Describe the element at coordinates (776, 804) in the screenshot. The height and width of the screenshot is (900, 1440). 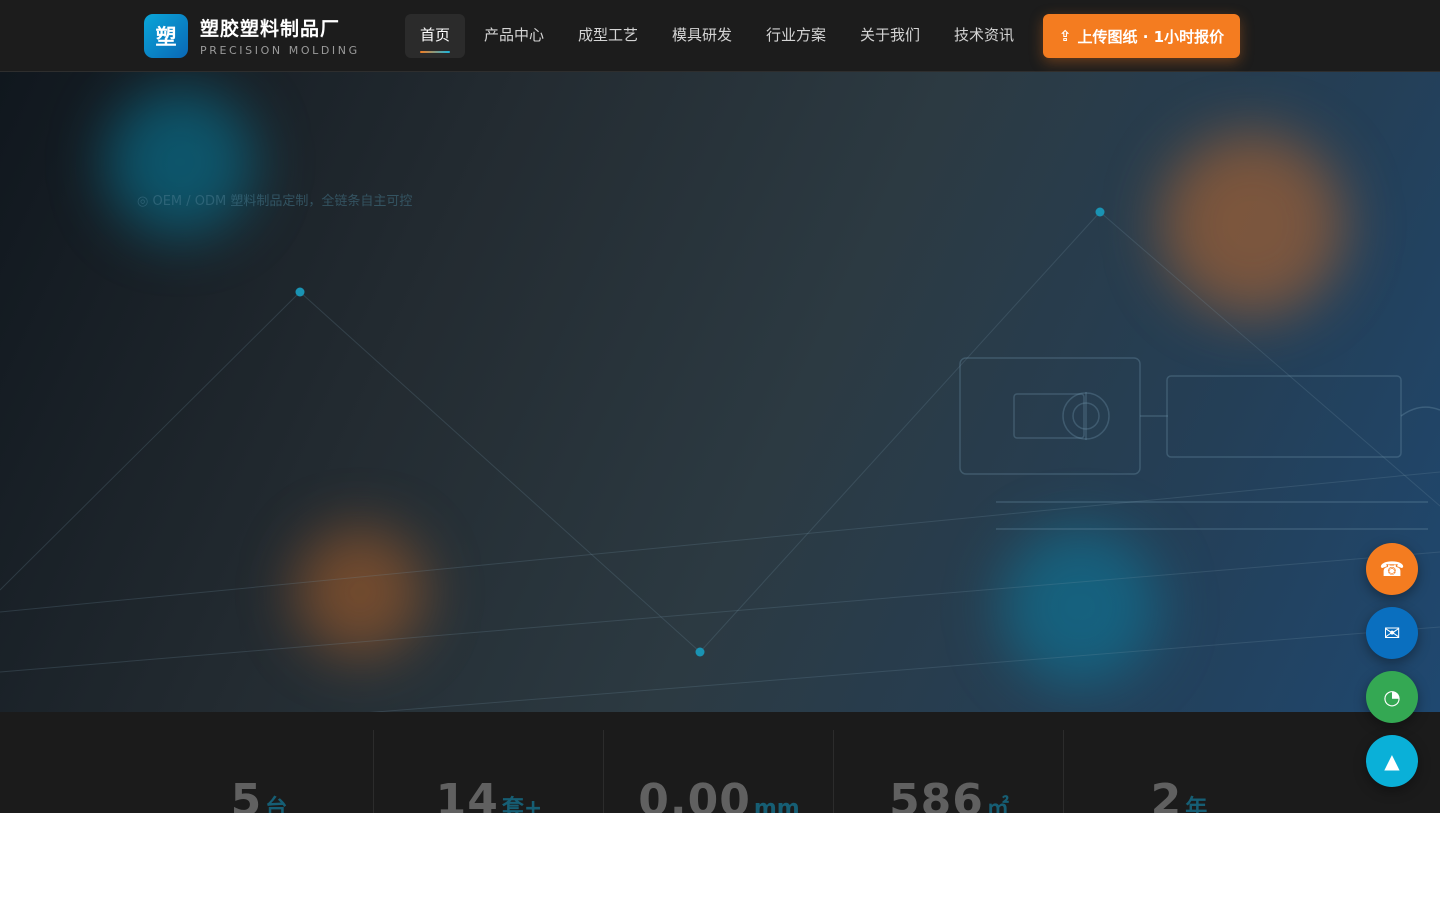
I see `stat-unit: mm` at that location.